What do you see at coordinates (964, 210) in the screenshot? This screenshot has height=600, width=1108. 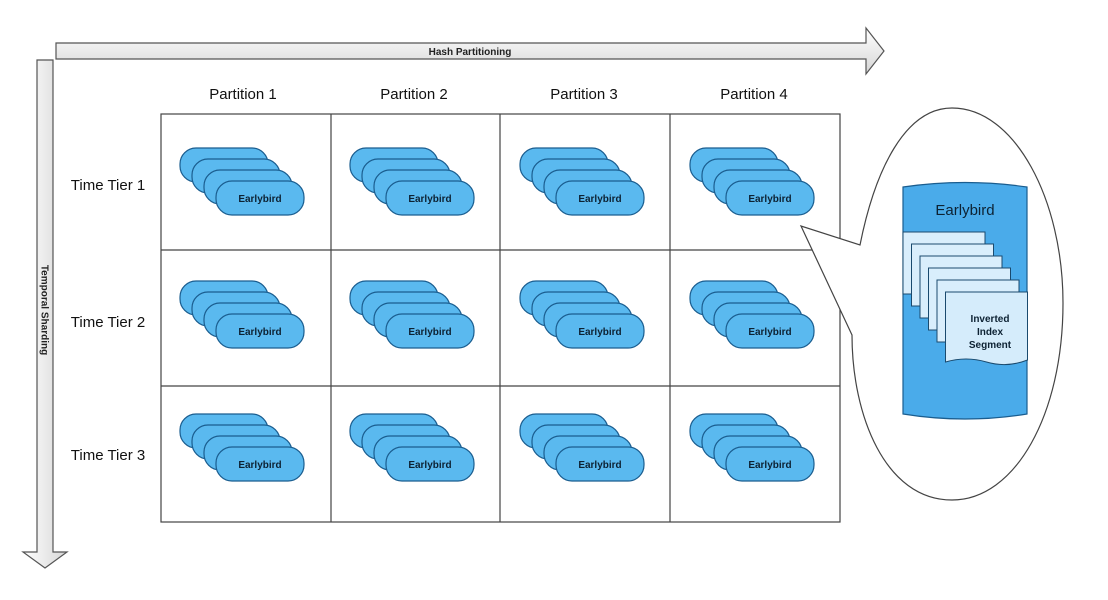 I see `detail-earlybird-title: Earlybird` at bounding box center [964, 210].